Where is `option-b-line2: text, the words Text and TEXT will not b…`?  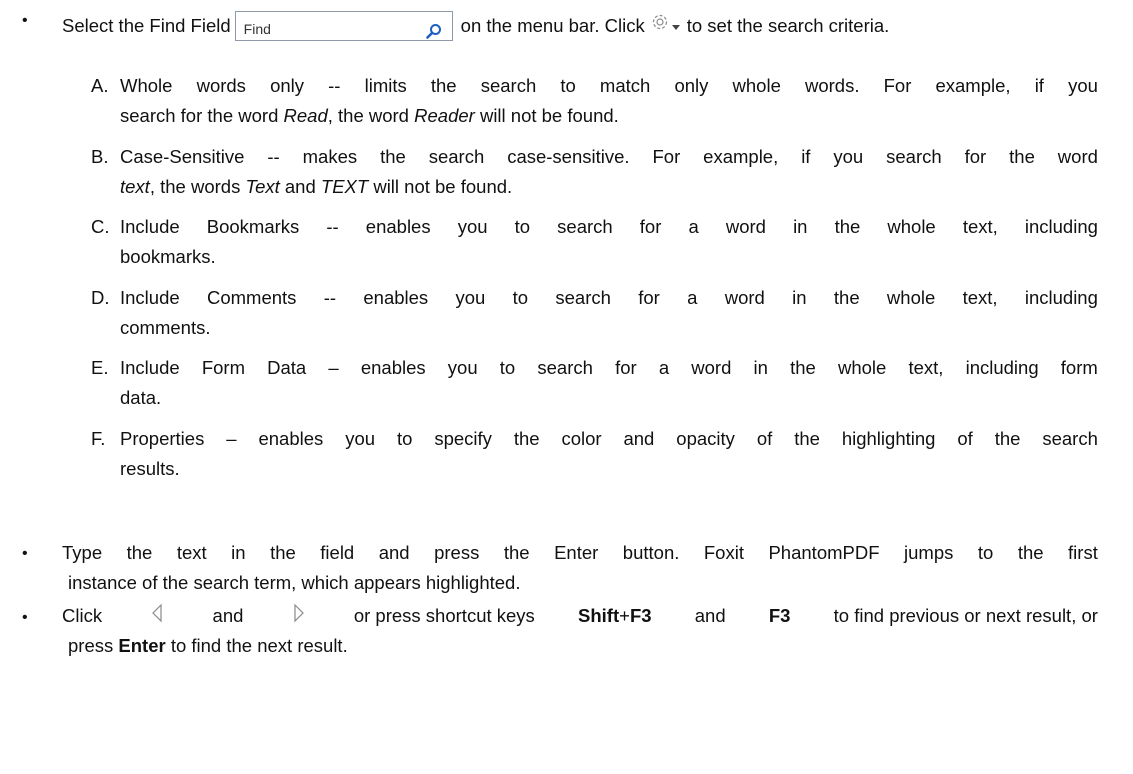
option-b-line2: text, the words Text and TEXT will not b… is located at coordinates (316, 186).